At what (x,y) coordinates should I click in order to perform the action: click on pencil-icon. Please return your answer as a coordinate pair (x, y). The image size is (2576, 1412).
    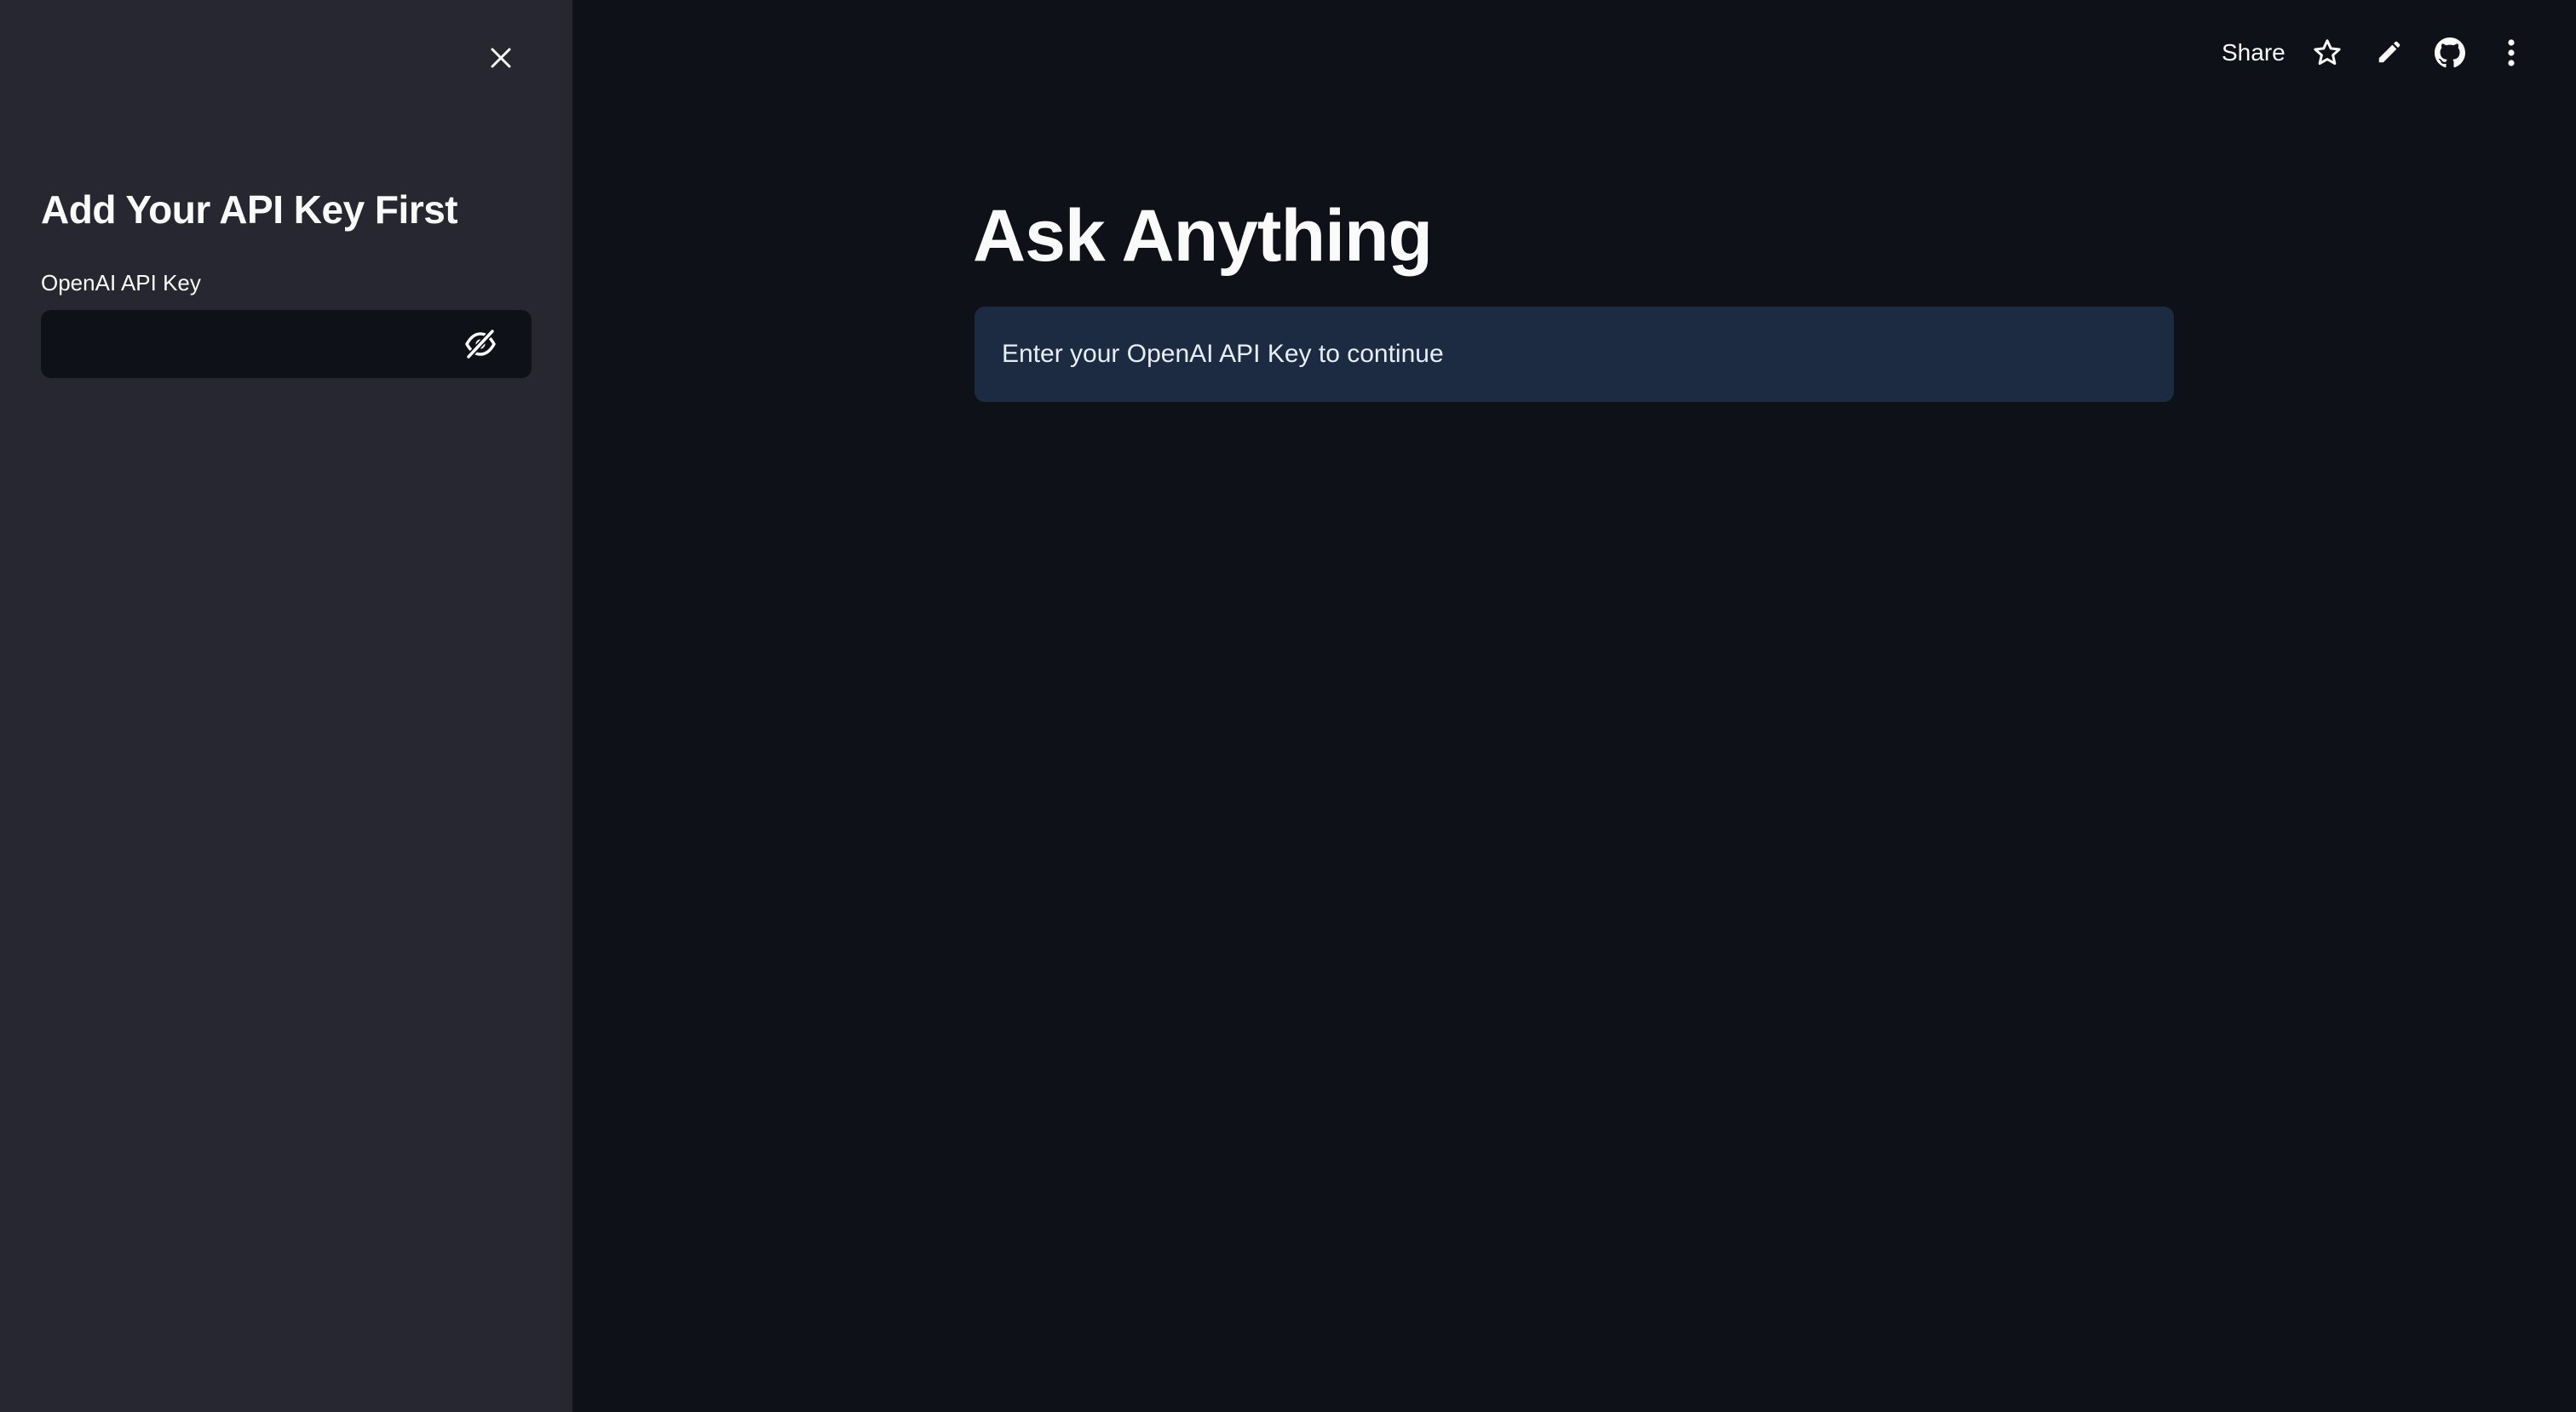
    Looking at the image, I should click on (2389, 52).